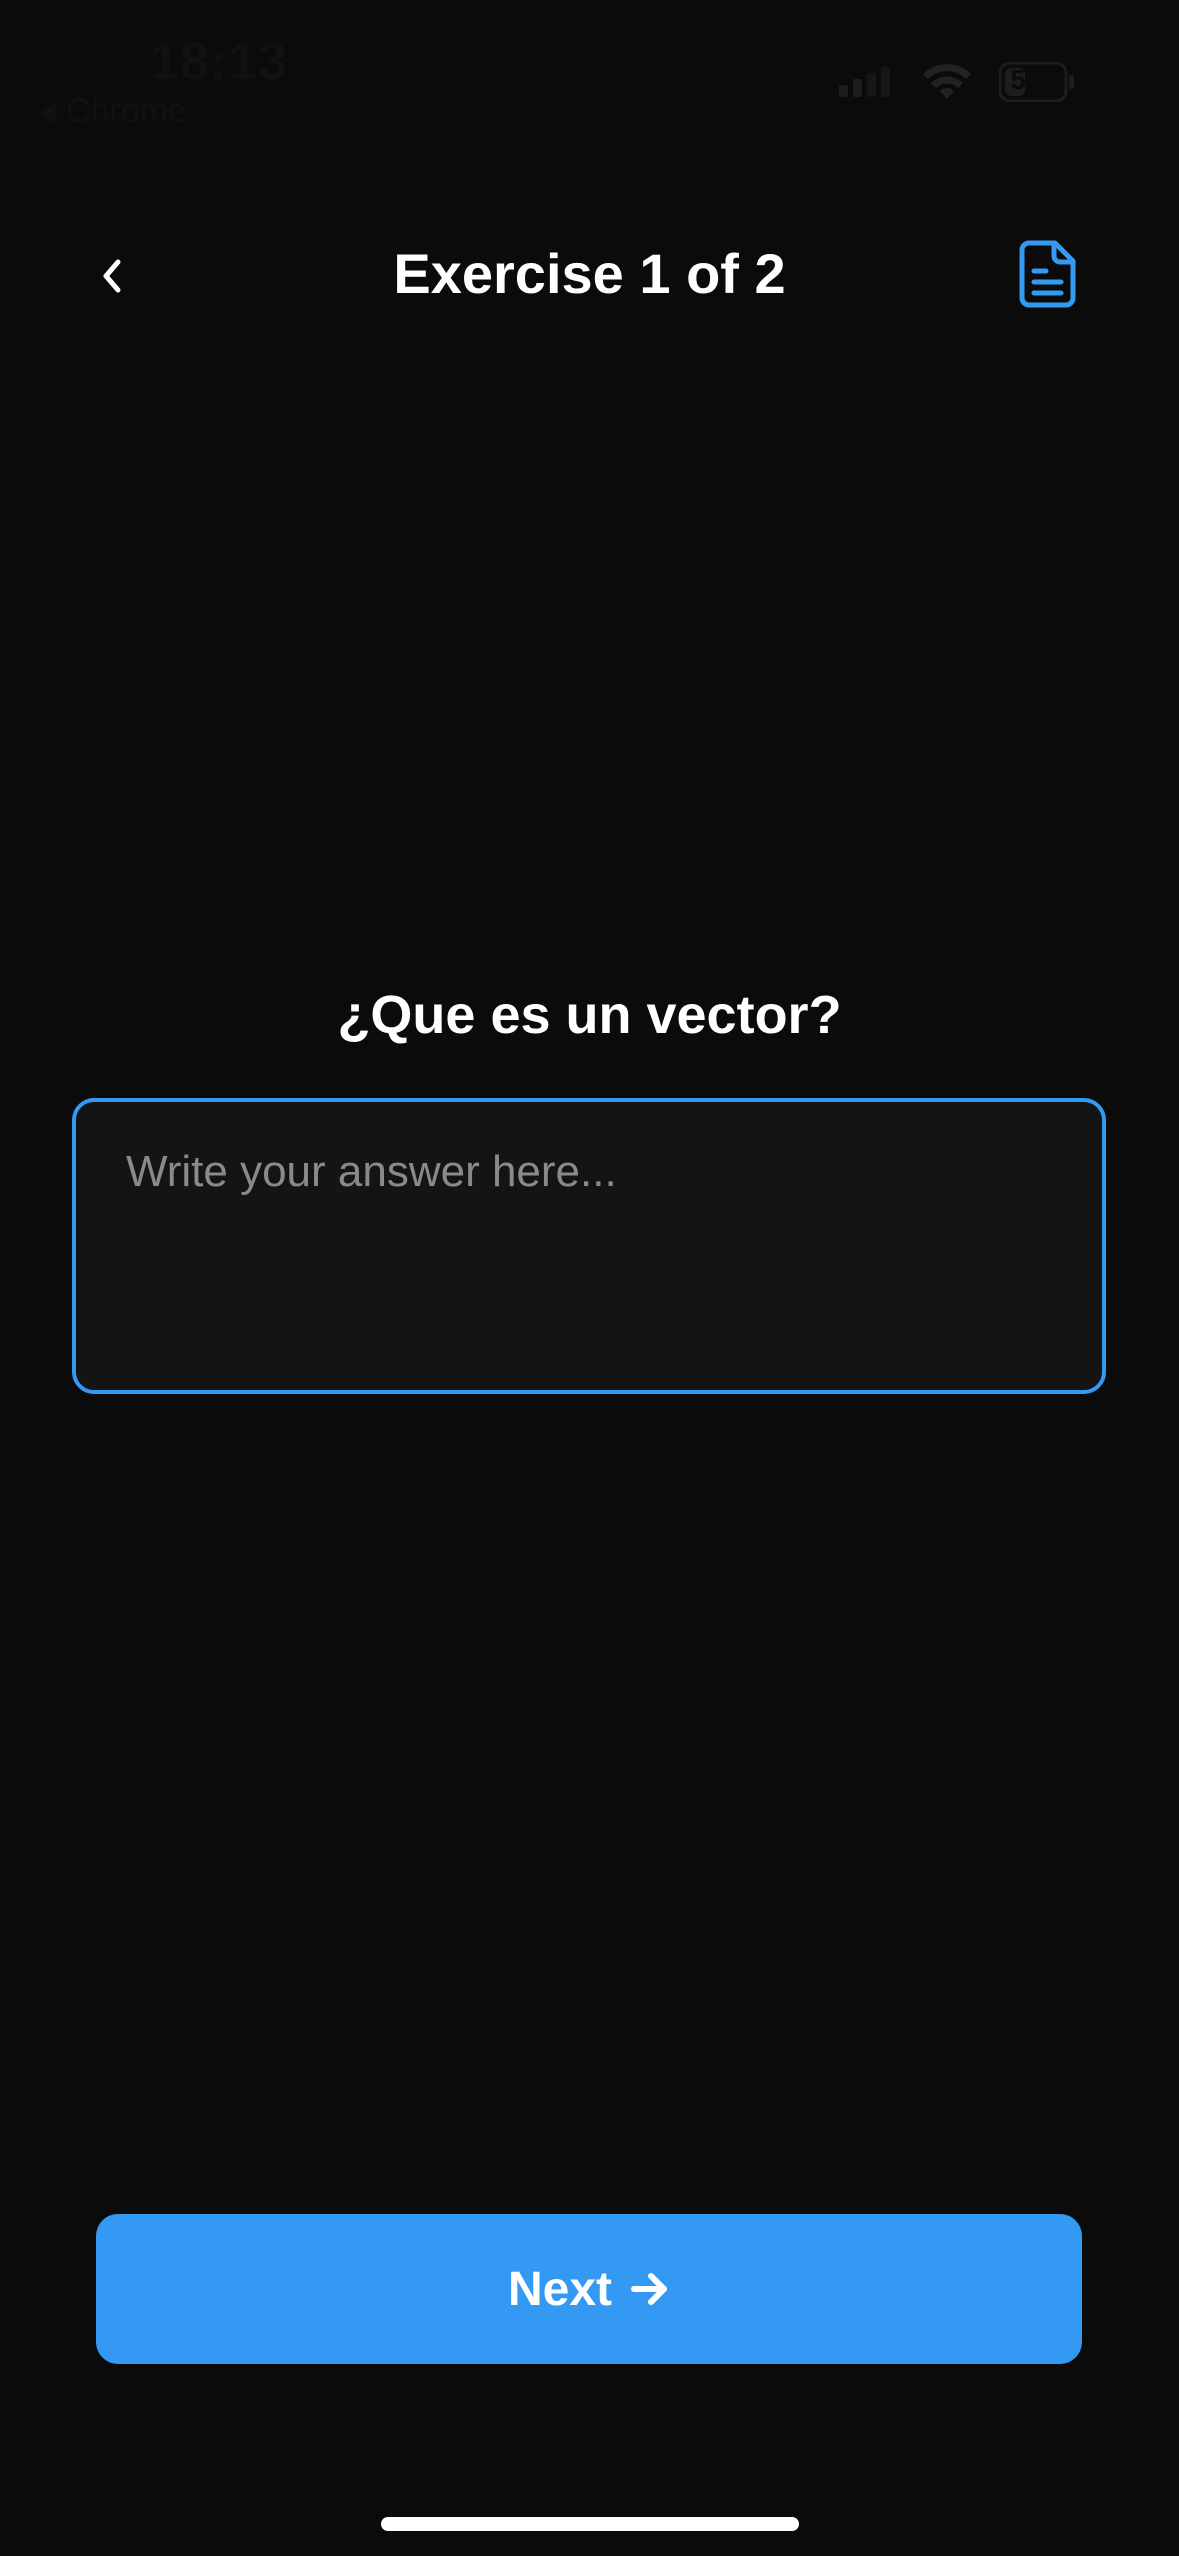 The height and width of the screenshot is (2556, 1179). Describe the element at coordinates (46, 111) in the screenshot. I see `back-triangle-icon: ◀` at that location.